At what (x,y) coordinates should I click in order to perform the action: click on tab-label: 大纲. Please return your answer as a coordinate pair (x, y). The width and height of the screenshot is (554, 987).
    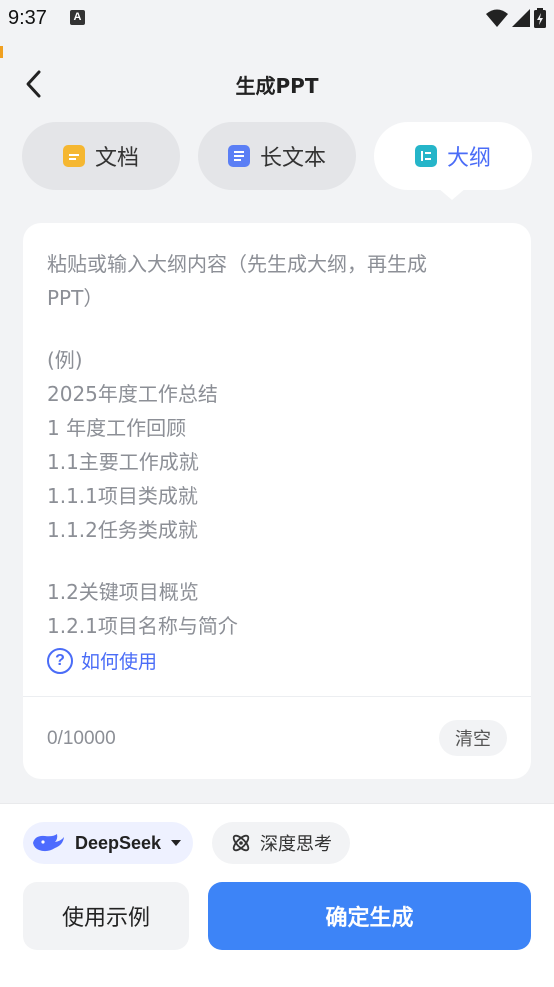
    Looking at the image, I should click on (468, 158).